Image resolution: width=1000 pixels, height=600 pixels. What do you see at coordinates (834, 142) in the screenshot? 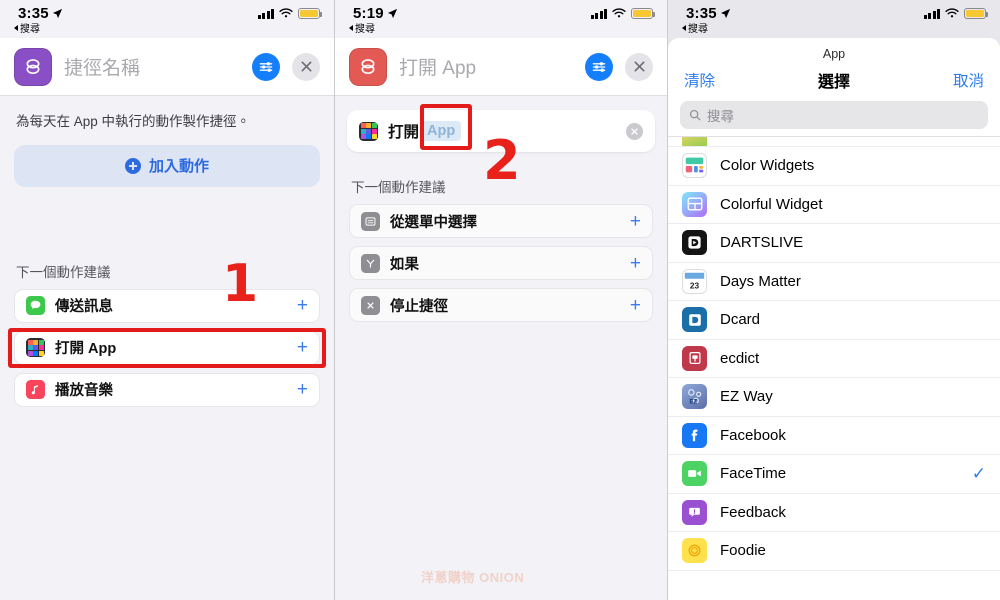
I see `list-item-partial` at bounding box center [834, 142].